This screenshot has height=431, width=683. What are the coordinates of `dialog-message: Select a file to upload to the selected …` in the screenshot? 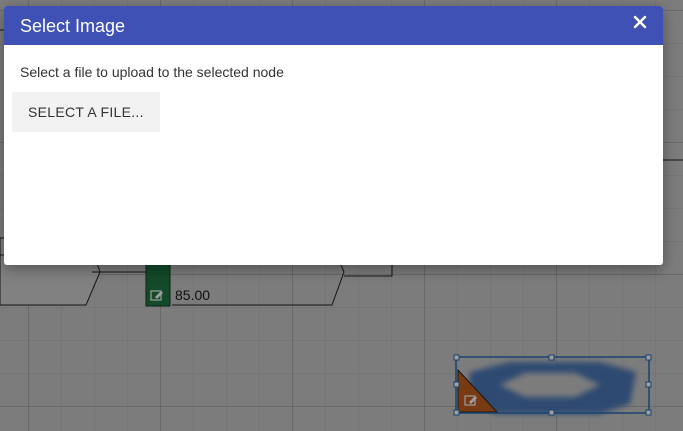 It's located at (152, 72).